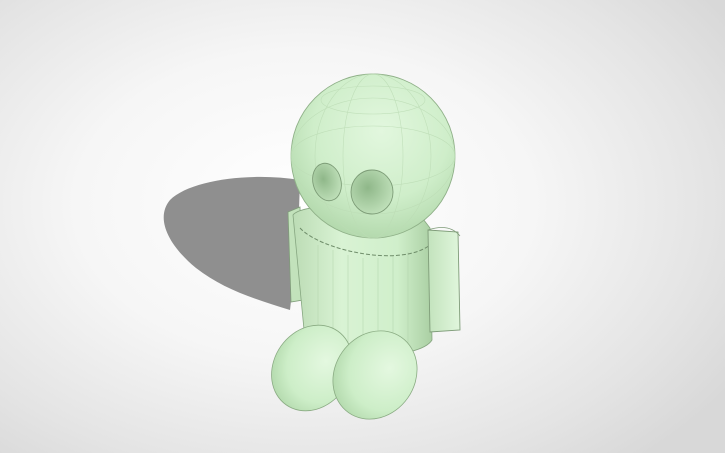 The image size is (725, 453). I want to click on model-shadow, so click(231, 243).